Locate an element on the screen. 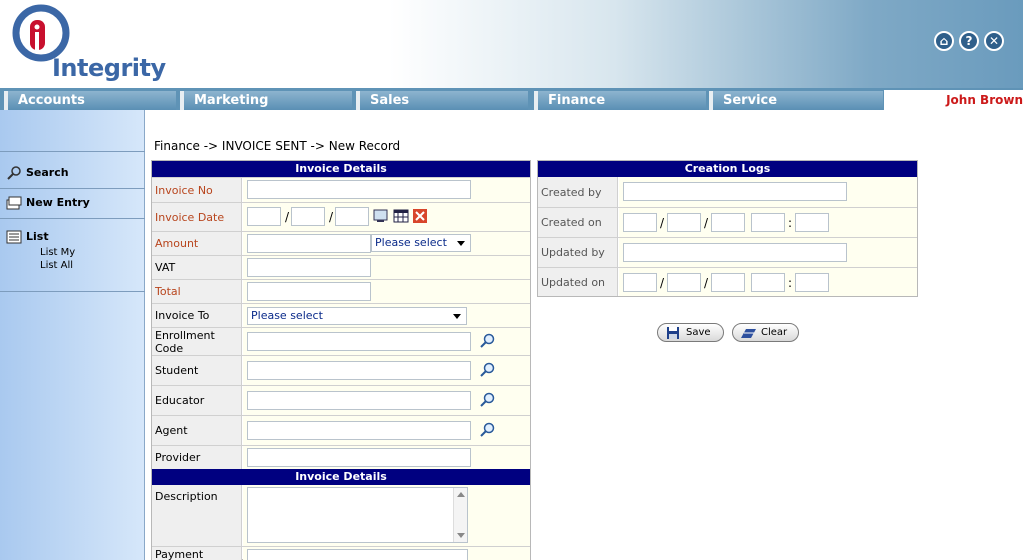 The image size is (1023, 560). student-input is located at coordinates (359, 370).